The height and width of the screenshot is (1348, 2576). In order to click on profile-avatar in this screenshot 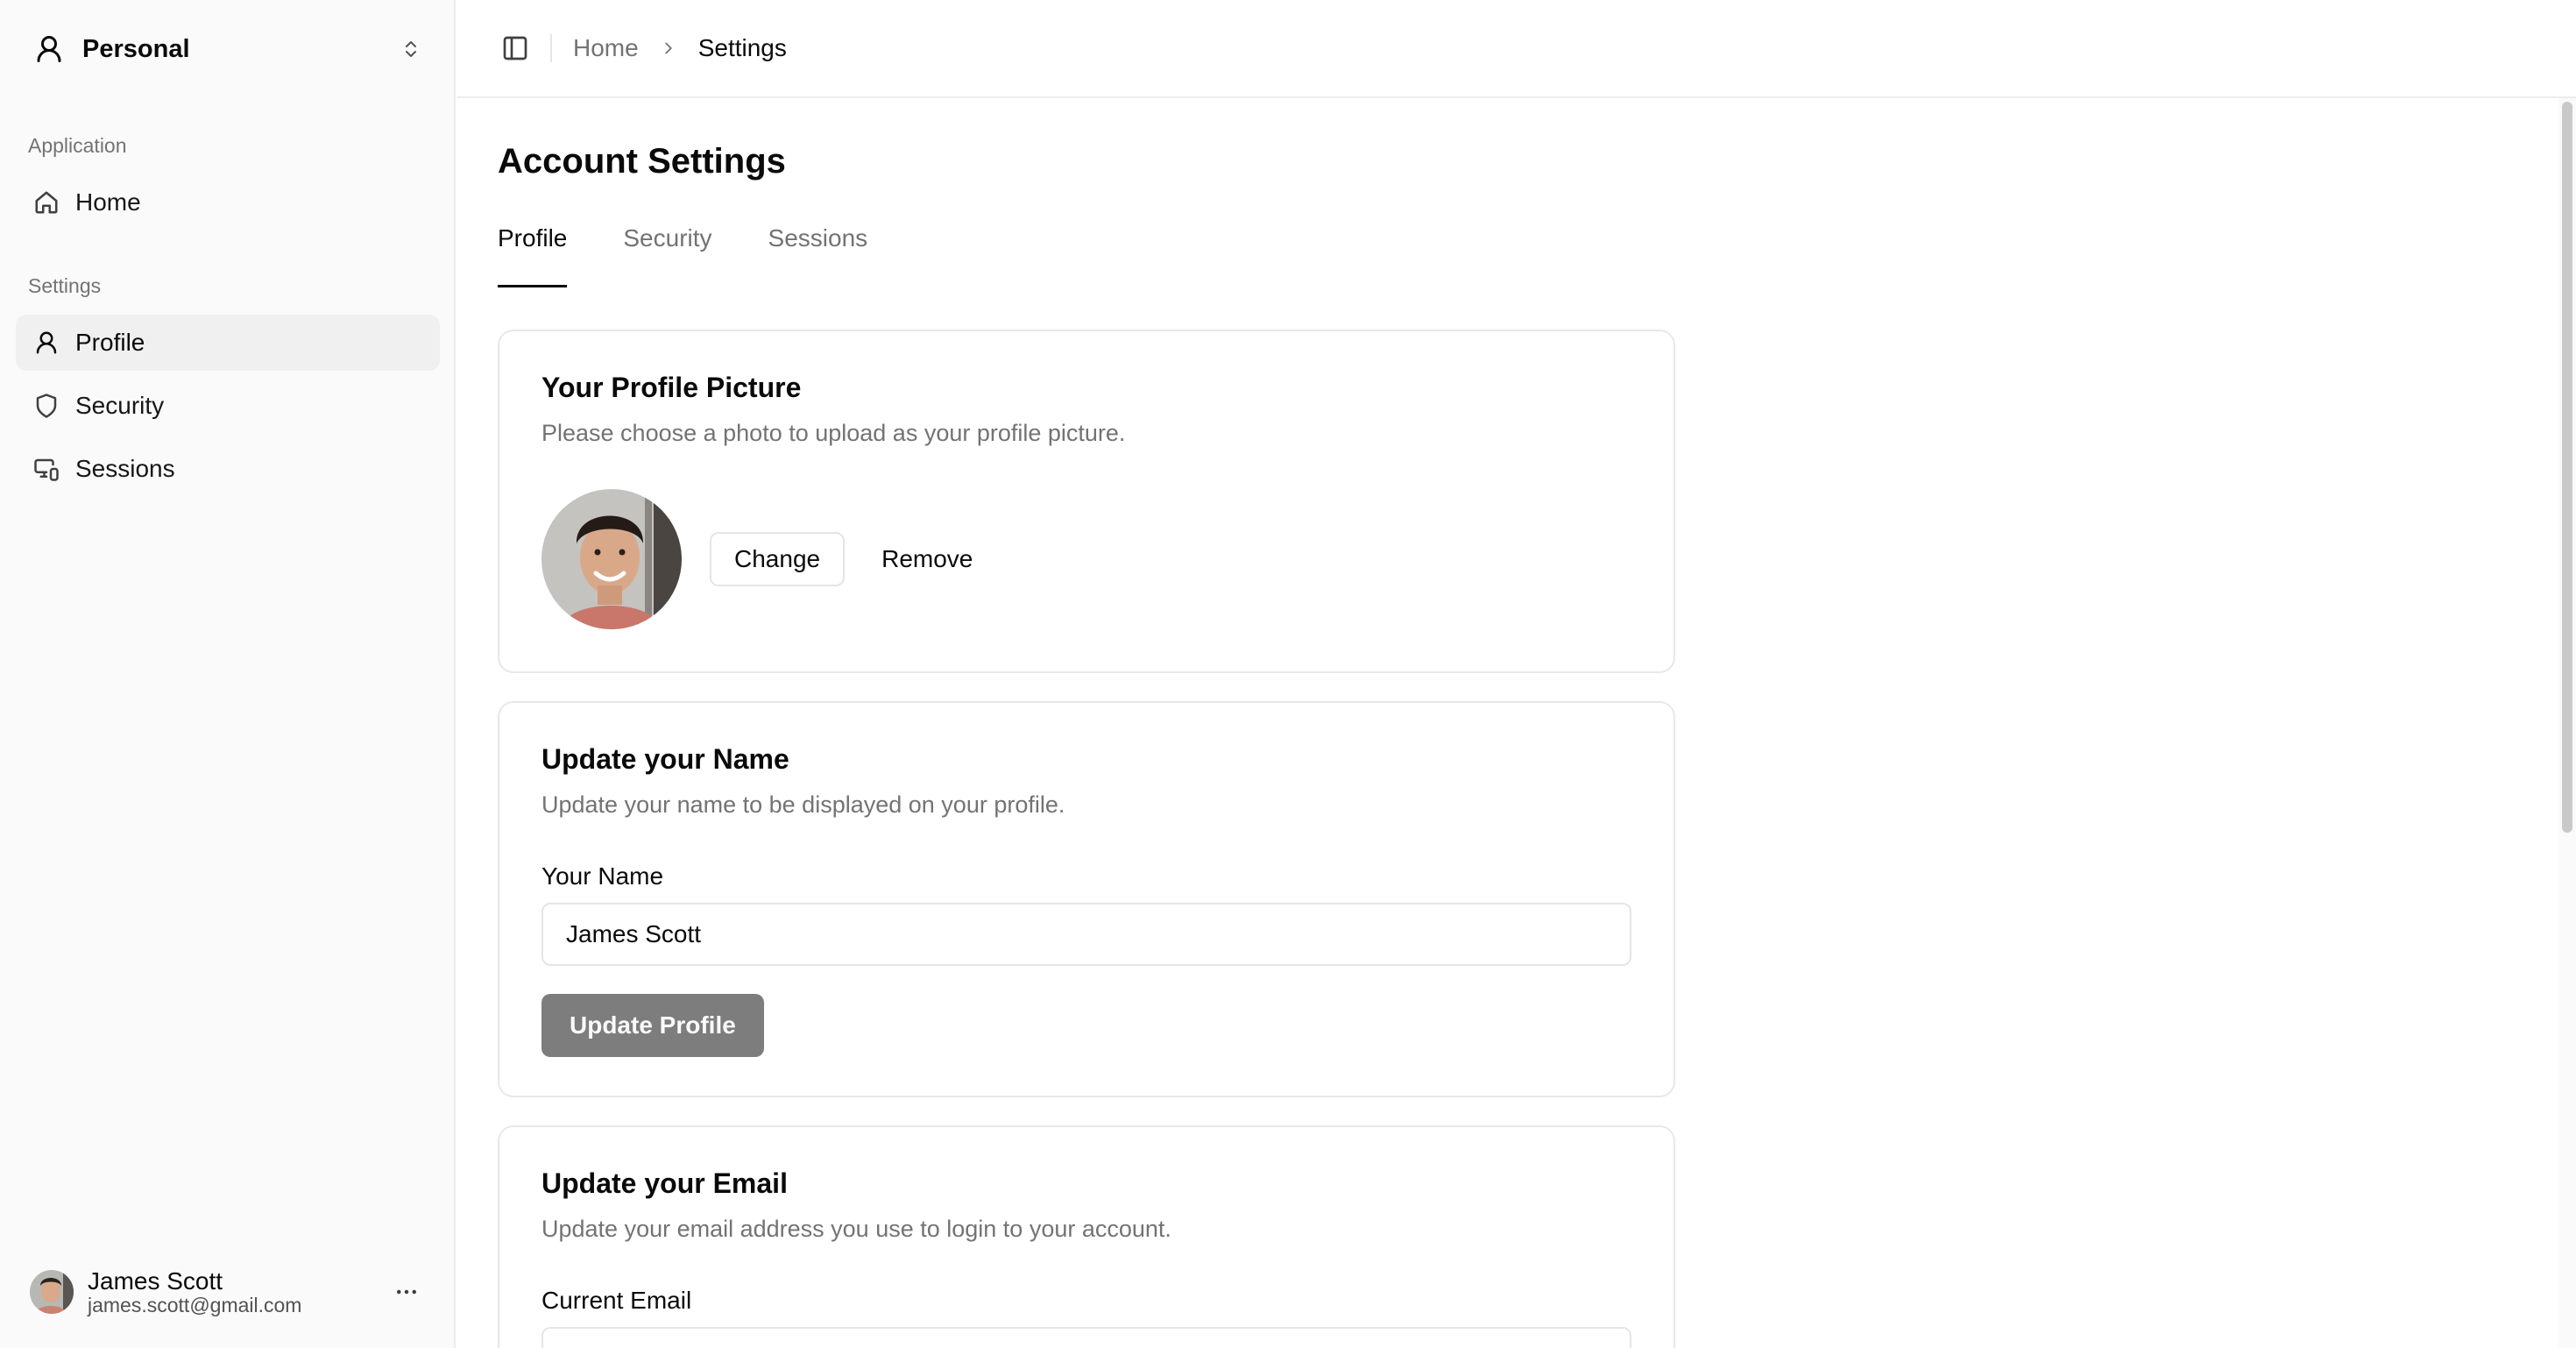, I will do `click(611, 559)`.